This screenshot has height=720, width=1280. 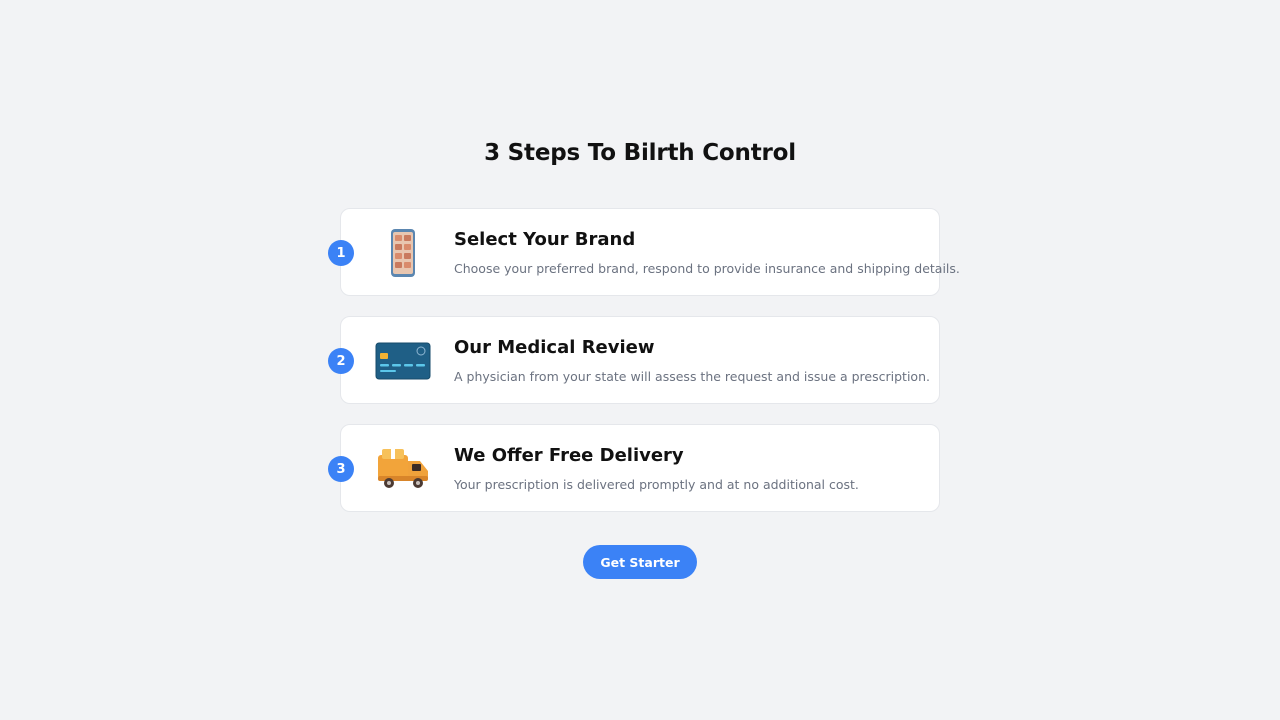 I want to click on delivery-truck-icon, so click(x=403, y=469).